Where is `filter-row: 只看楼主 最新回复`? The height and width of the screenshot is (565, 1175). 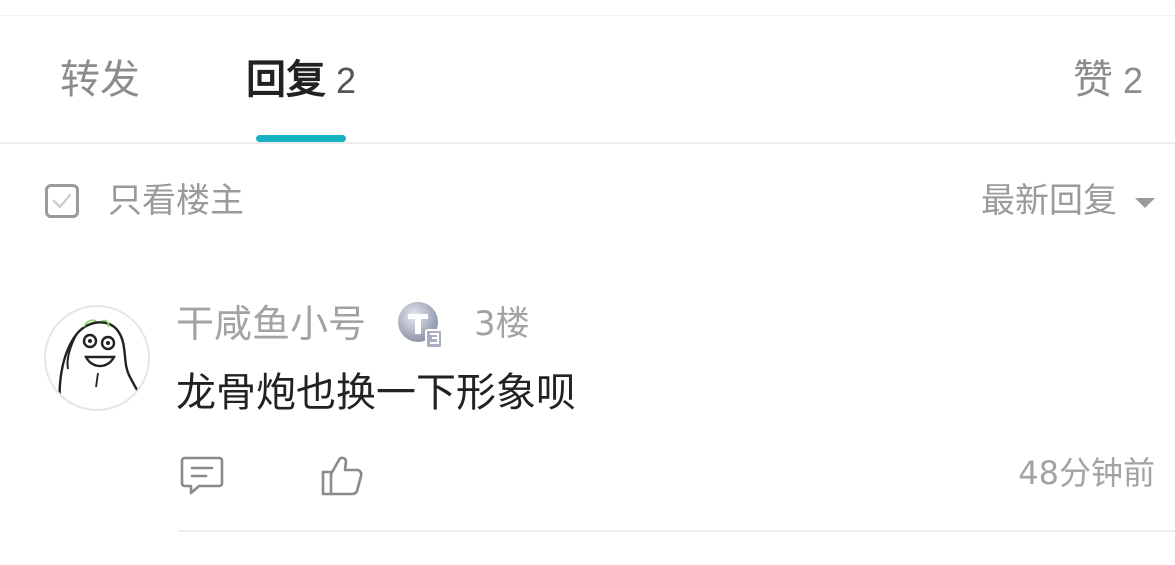
filter-row: 只看楼主 最新回复 is located at coordinates (587, 204).